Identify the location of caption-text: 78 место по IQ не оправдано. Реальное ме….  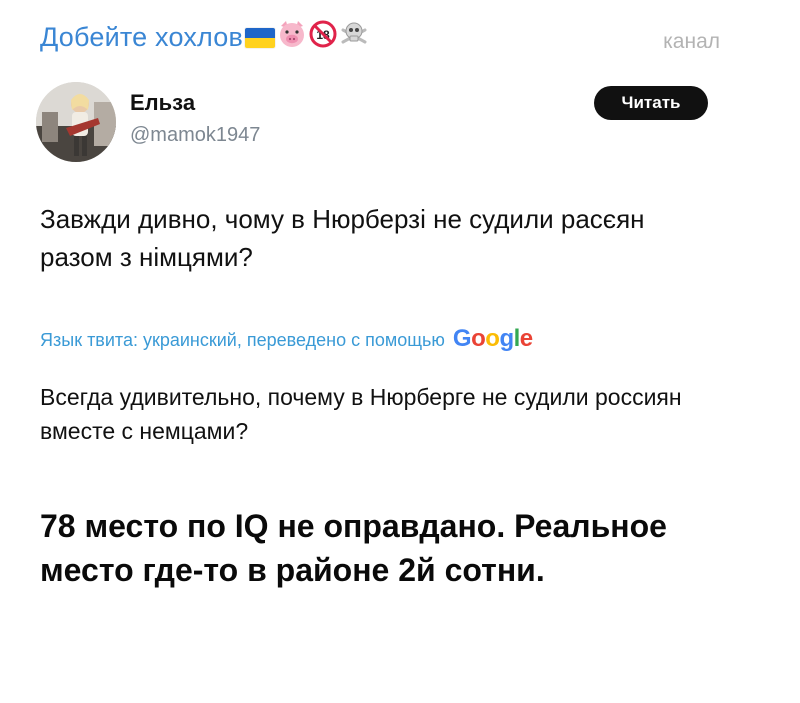
(353, 548).